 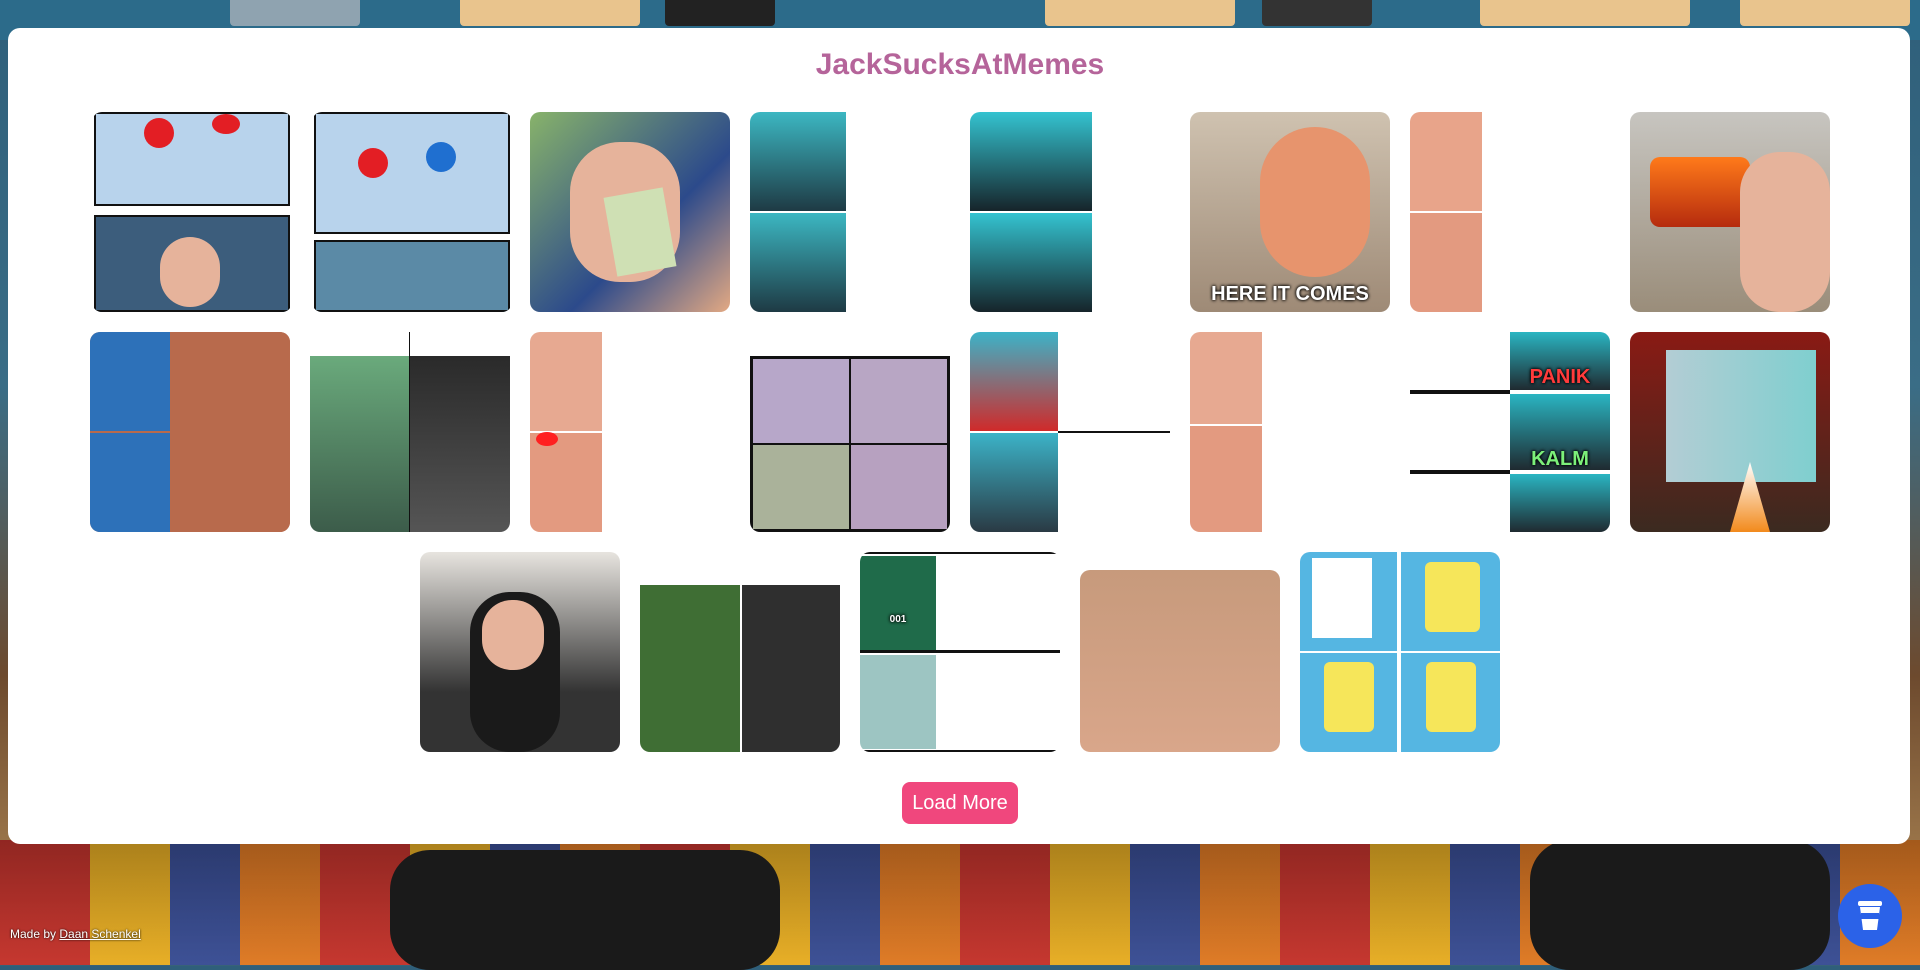 What do you see at coordinates (1070, 212) in the screenshot?
I see `meme-mic-pair` at bounding box center [1070, 212].